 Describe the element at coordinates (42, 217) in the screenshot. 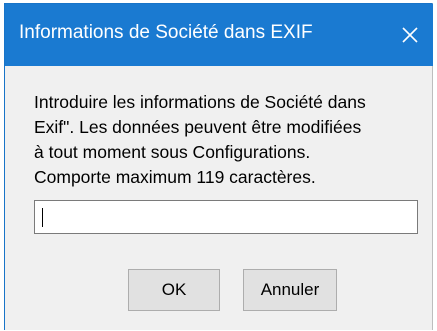

I see `text-caret` at that location.